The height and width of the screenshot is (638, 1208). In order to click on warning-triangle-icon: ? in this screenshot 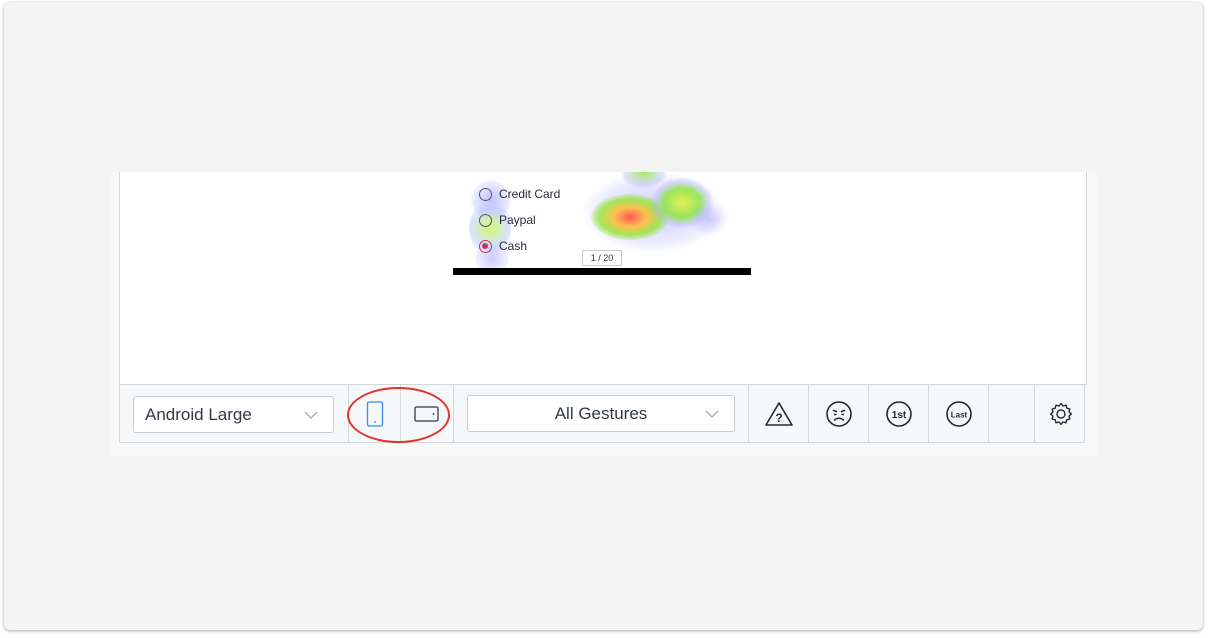, I will do `click(778, 414)`.